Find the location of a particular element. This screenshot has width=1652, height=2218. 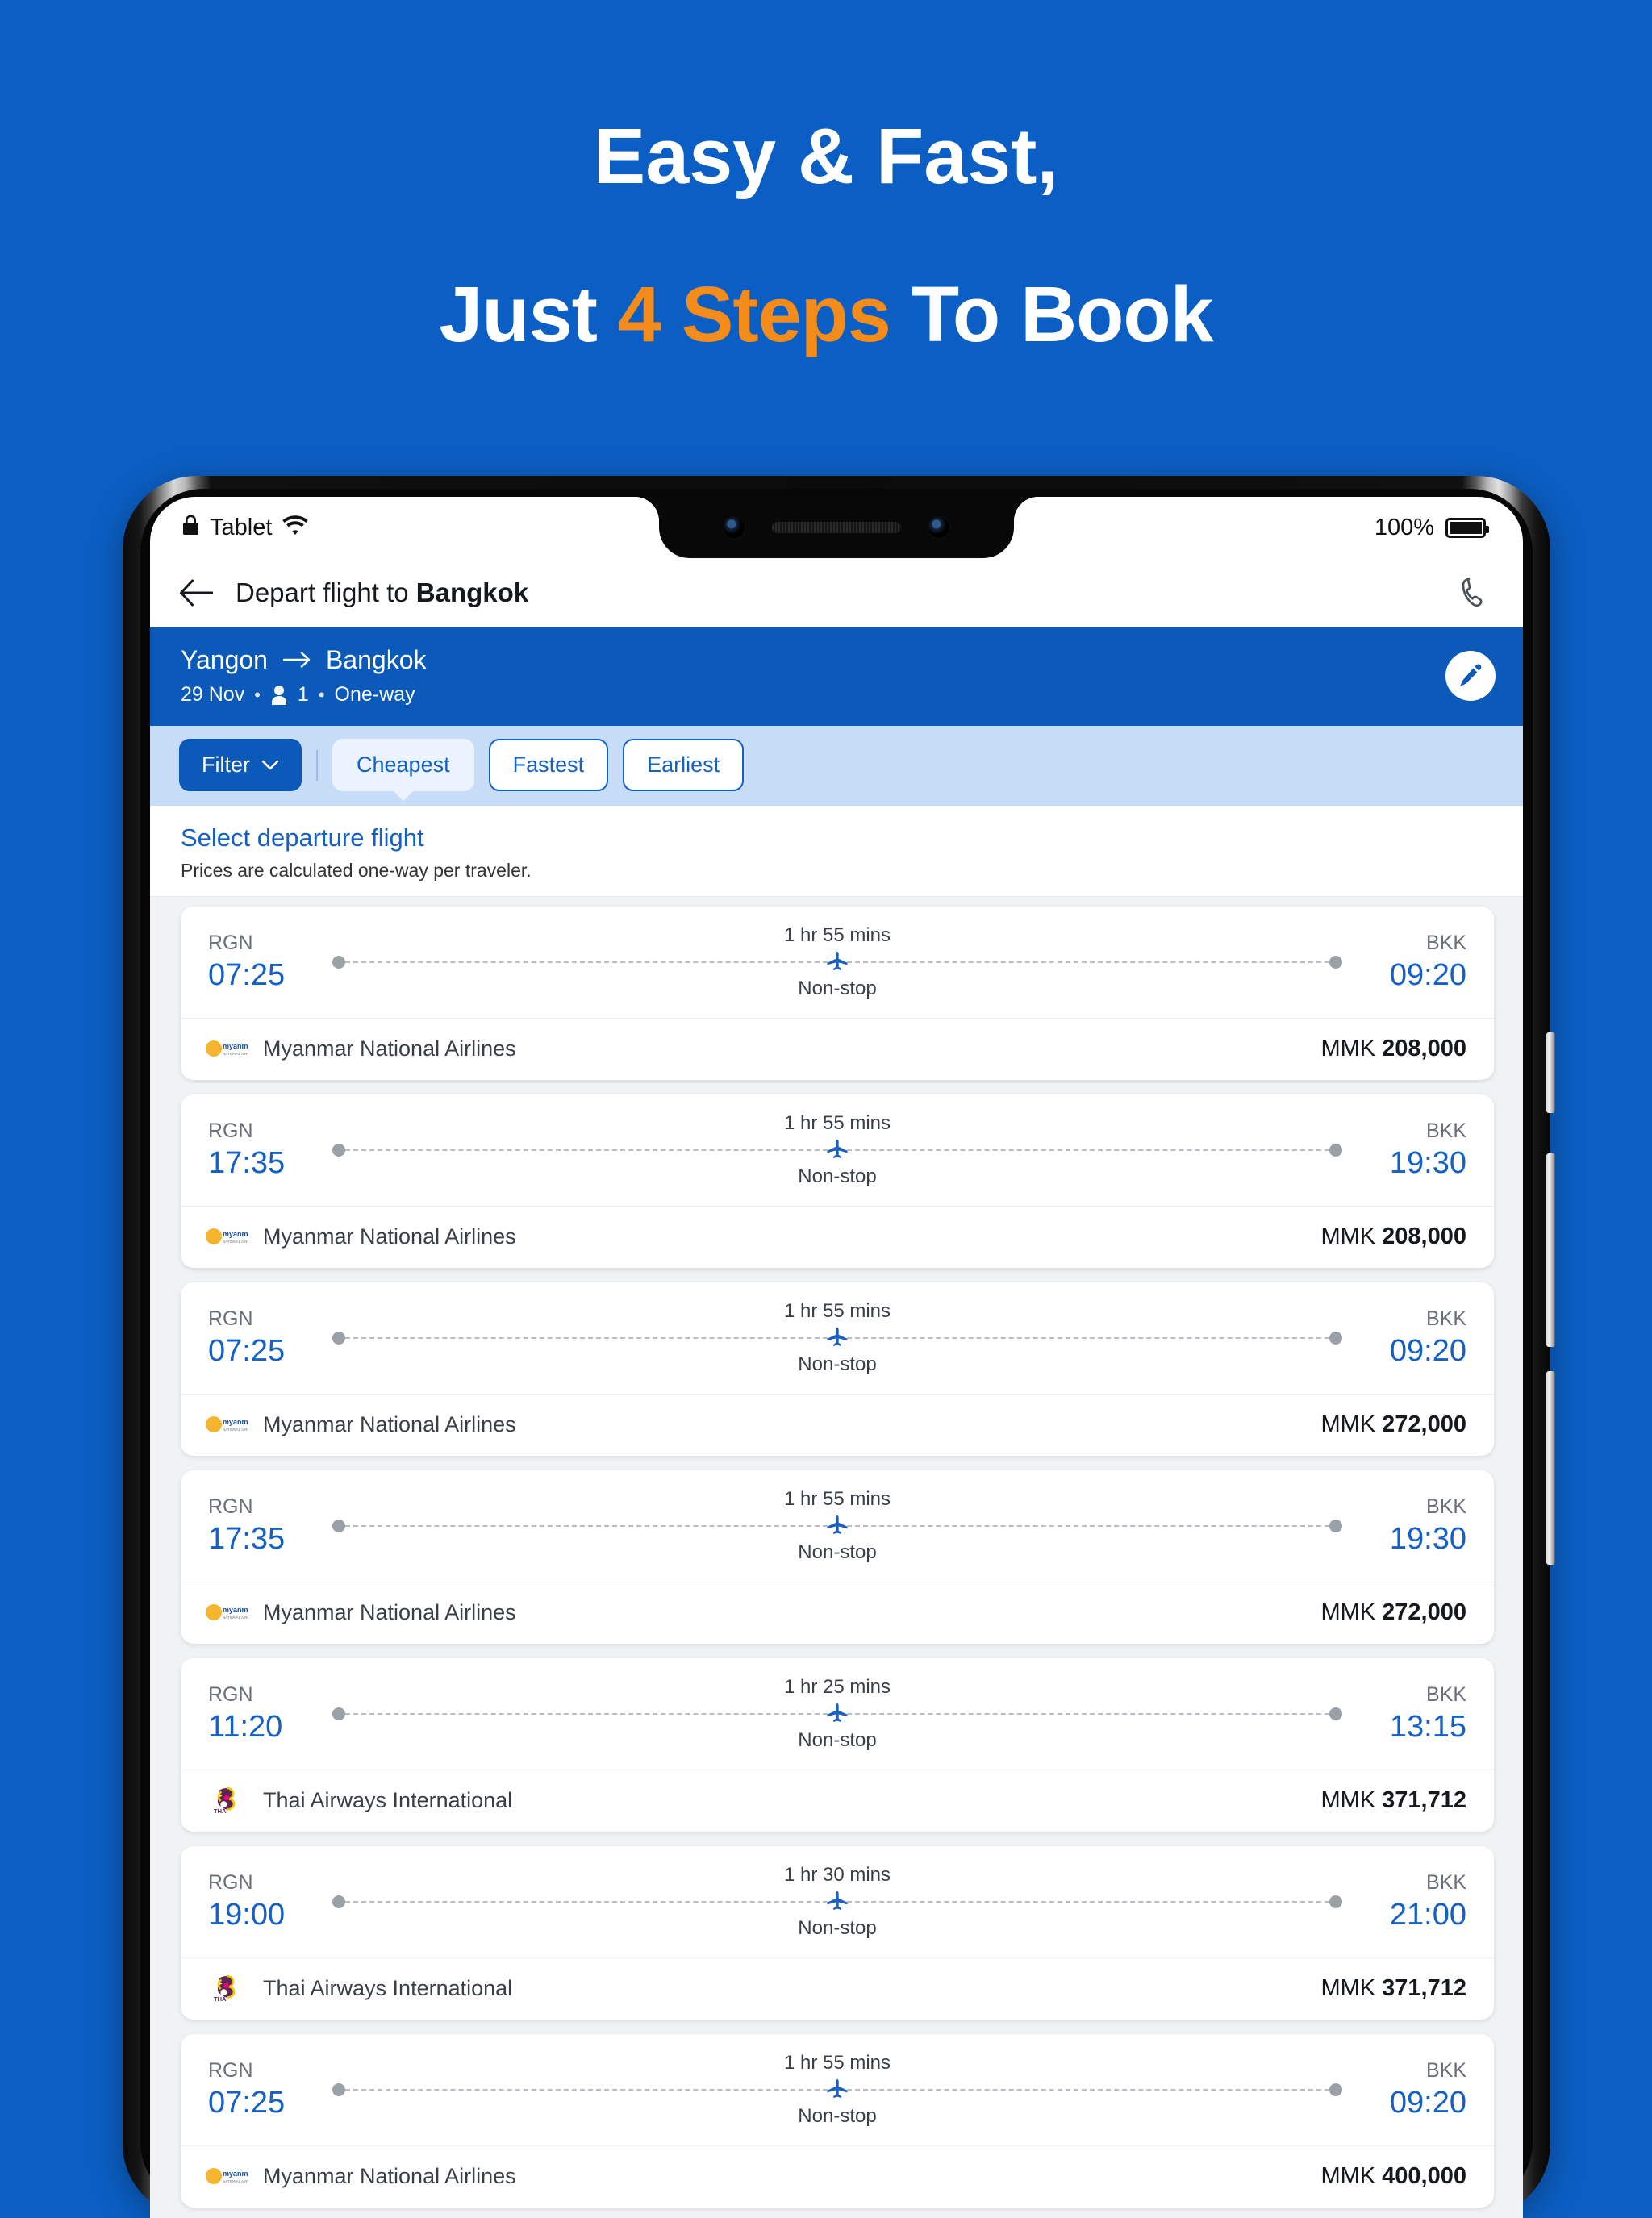

sort-chip-cheapest: Cheapest is located at coordinates (403, 765).